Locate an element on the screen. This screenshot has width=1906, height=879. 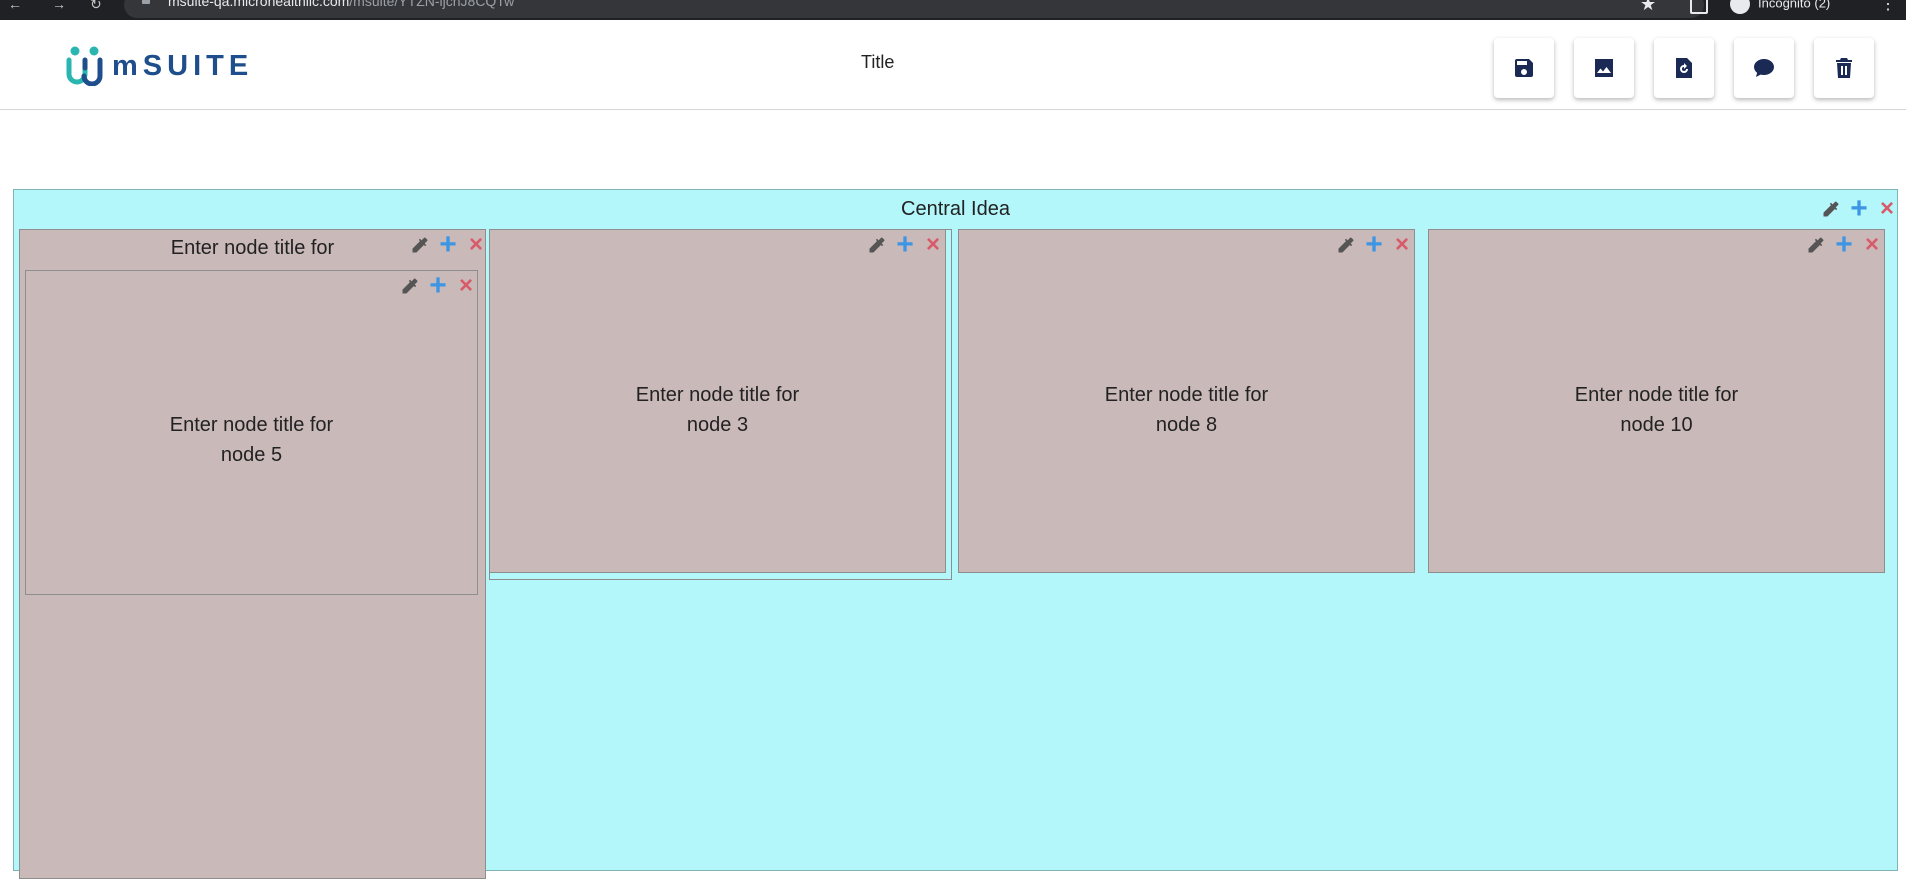
node-3-controls: + × is located at coordinates (902, 245).